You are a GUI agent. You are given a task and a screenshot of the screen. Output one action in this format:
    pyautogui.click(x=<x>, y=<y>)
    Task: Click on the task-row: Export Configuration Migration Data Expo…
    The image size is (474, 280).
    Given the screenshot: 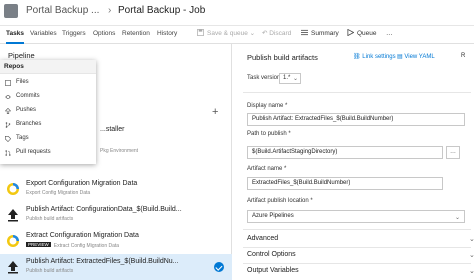 What is the action you would take?
    pyautogui.click(x=116, y=189)
    